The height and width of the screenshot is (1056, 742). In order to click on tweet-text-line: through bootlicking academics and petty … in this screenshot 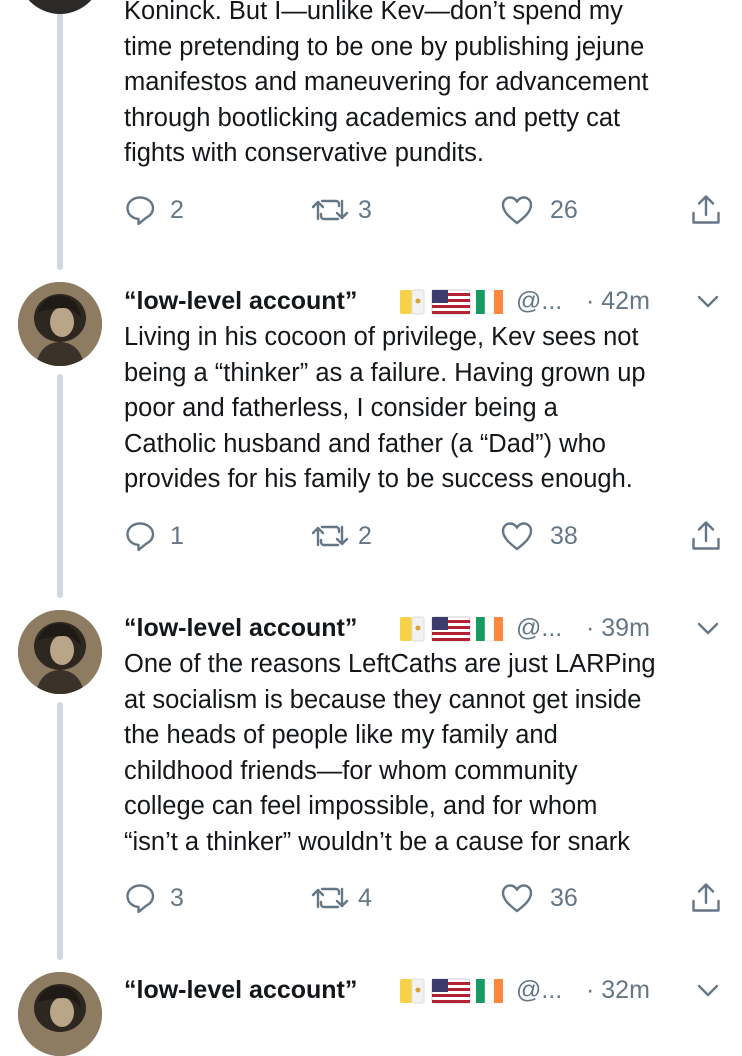, I will do `click(372, 117)`.